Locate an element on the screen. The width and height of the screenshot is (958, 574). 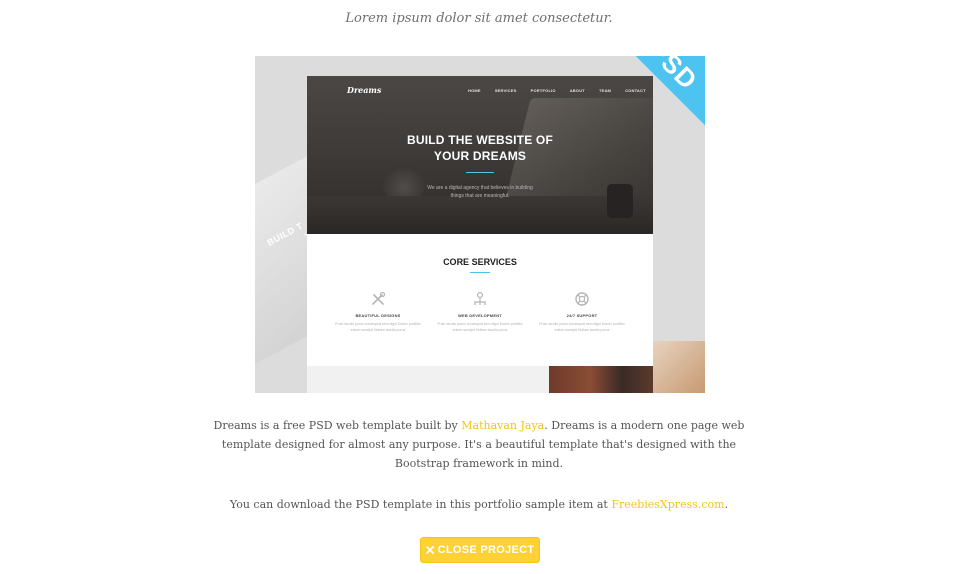
mockup-hero-title: BUILD THE WEBSITE OF YOUR DREAMS is located at coordinates (480, 148).